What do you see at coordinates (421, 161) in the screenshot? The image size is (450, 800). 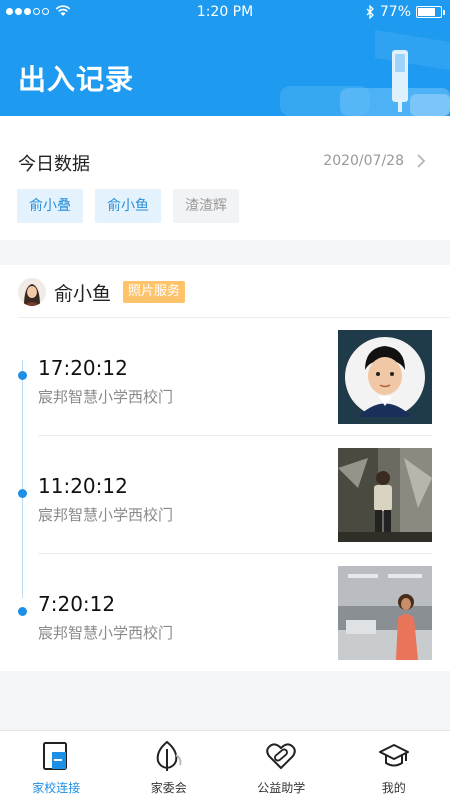 I see `chevron-right-icon` at bounding box center [421, 161].